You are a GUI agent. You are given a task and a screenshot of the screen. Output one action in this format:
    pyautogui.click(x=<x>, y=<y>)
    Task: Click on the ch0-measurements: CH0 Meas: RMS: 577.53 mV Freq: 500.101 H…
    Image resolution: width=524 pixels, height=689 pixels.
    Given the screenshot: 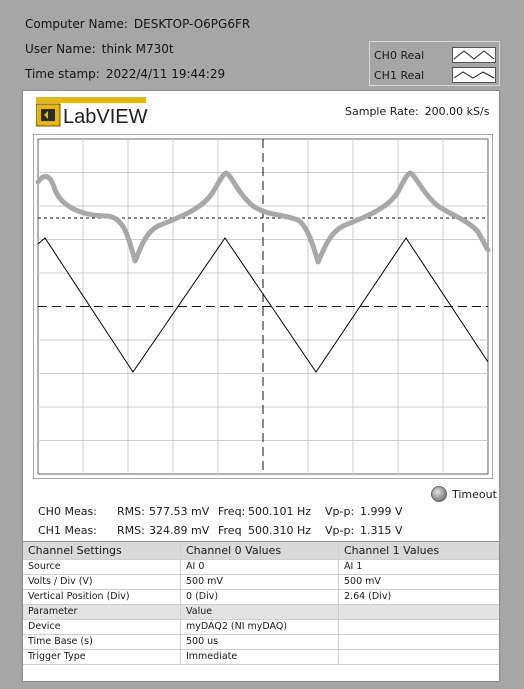 What is the action you would take?
    pyautogui.click(x=268, y=513)
    